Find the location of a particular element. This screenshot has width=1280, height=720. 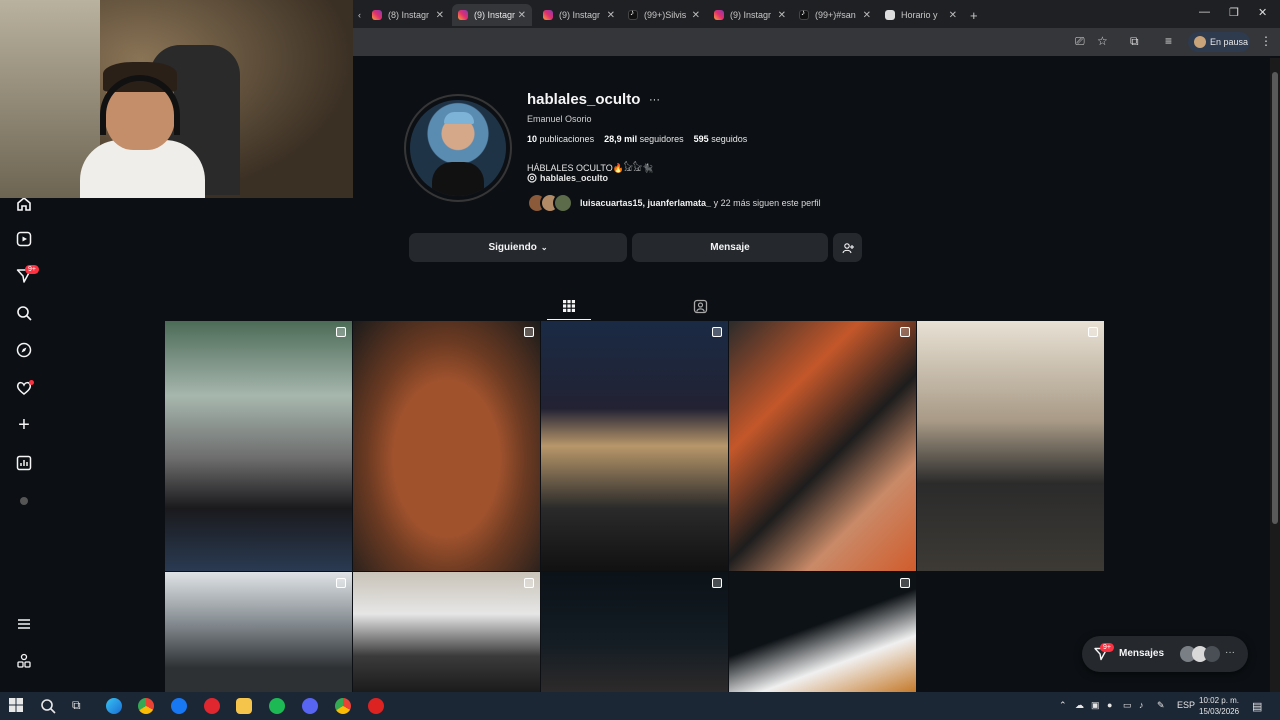

tray-volume-icon: ♪ is located at coordinates (1141, 705).